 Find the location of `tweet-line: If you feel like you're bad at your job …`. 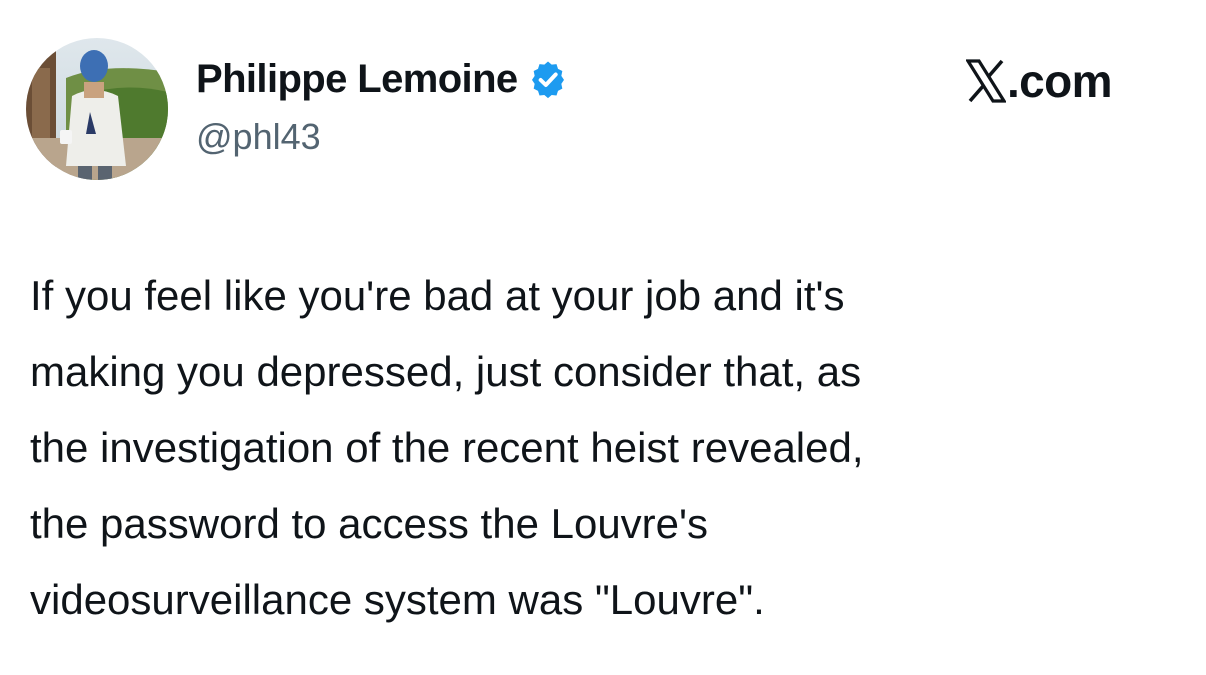

tweet-line: If you feel like you're bad at your job … is located at coordinates (437, 295).